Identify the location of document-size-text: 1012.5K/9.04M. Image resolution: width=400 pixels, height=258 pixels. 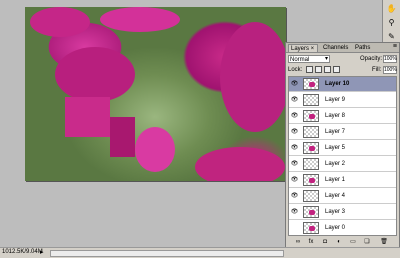
(22, 252).